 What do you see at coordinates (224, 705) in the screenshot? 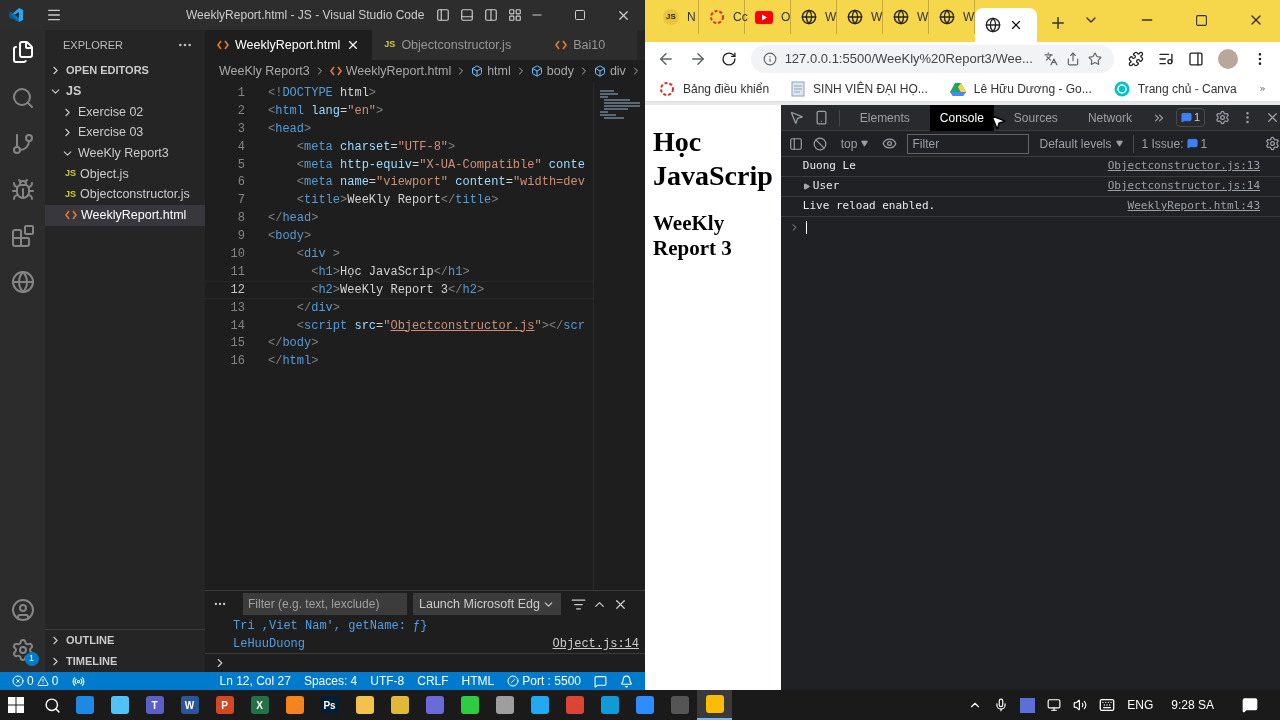
I see `taskbar-app: P` at bounding box center [224, 705].